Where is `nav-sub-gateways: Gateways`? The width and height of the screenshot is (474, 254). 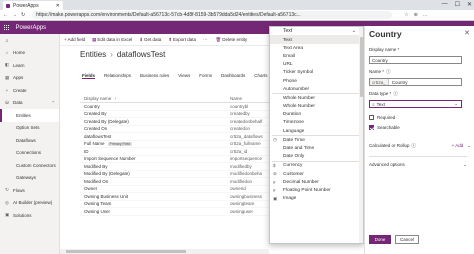
nav-sub-gateways: Gateways is located at coordinates (29, 178).